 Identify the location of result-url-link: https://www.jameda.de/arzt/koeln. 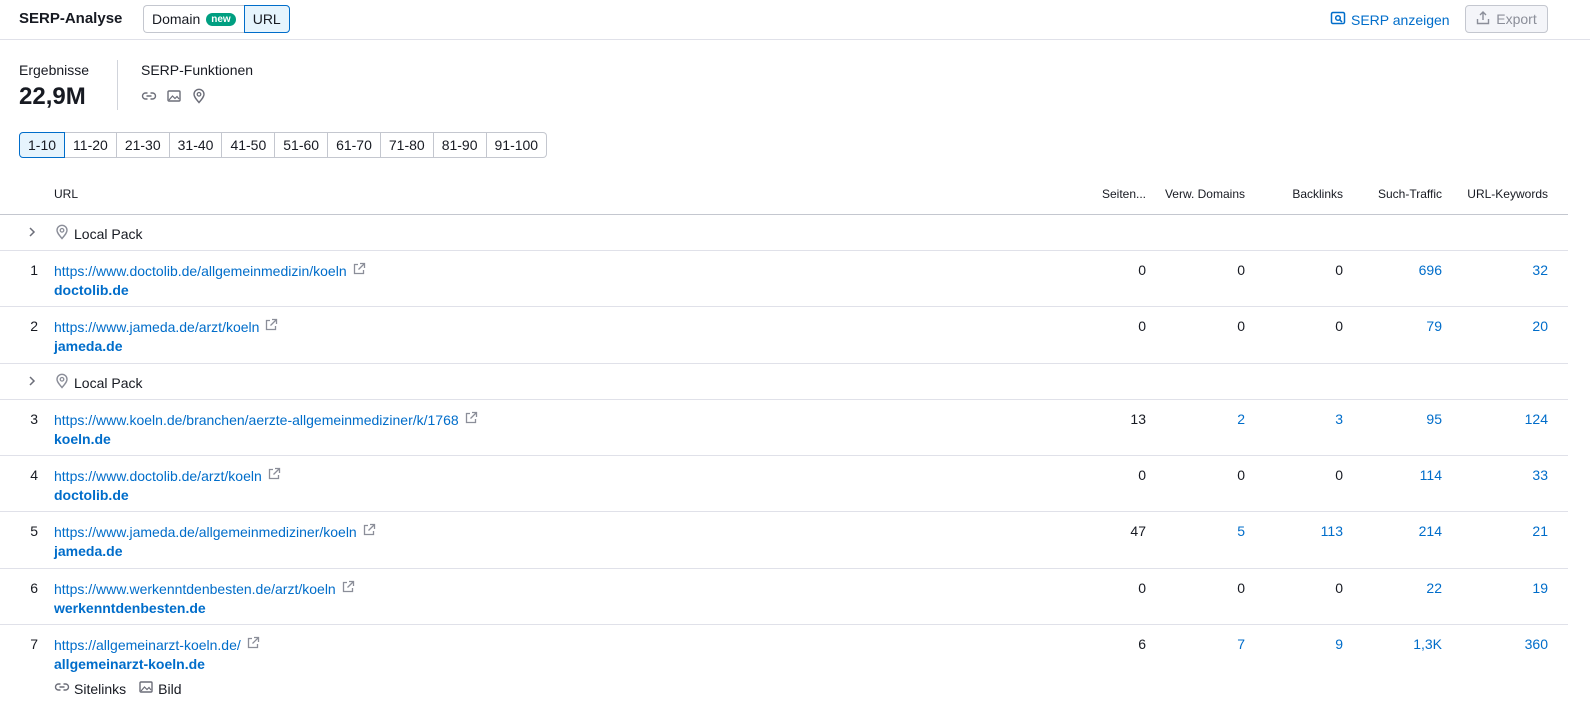
(156, 327).